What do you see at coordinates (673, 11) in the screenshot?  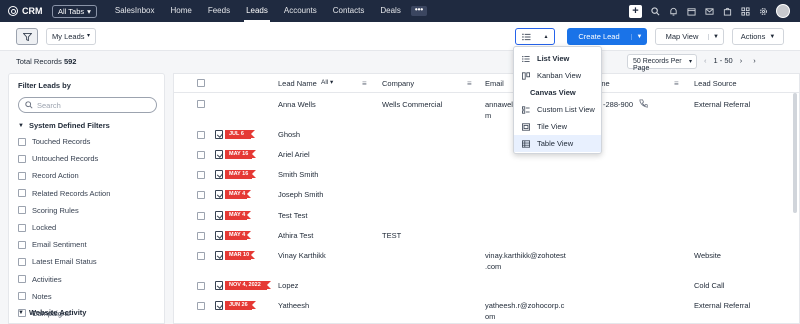 I see `bell-icon` at bounding box center [673, 11].